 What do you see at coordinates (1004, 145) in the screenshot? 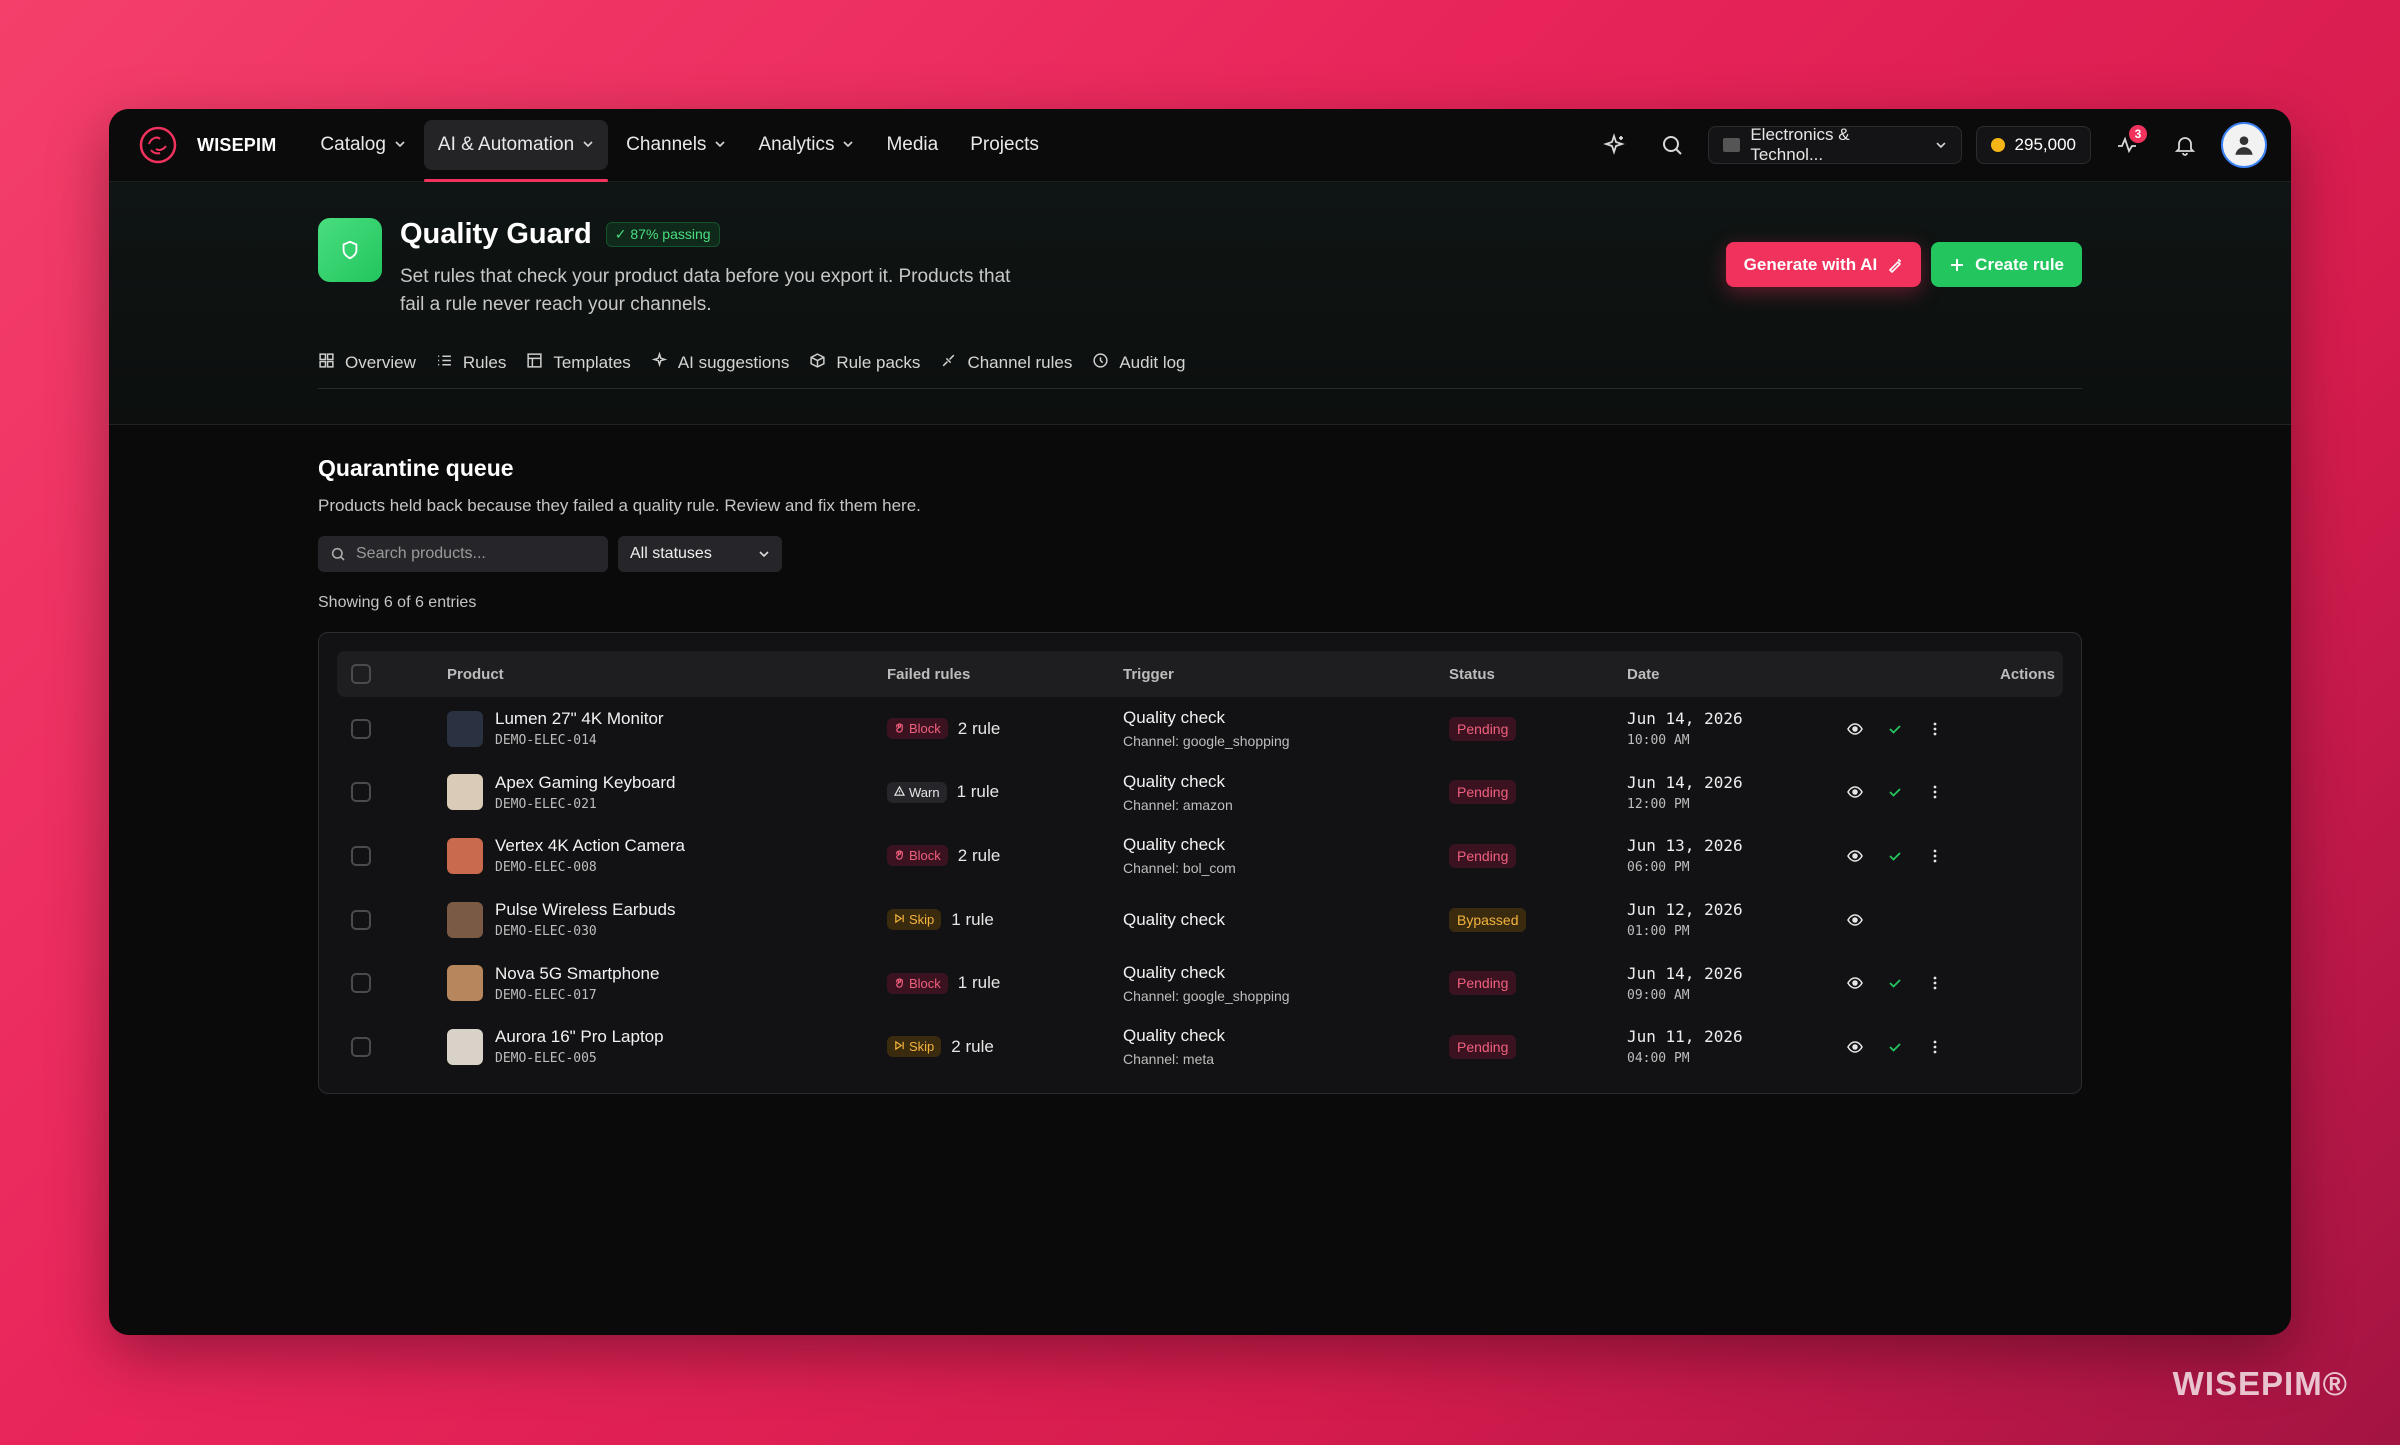
I see `nav-item-projects: Projects` at bounding box center [1004, 145].